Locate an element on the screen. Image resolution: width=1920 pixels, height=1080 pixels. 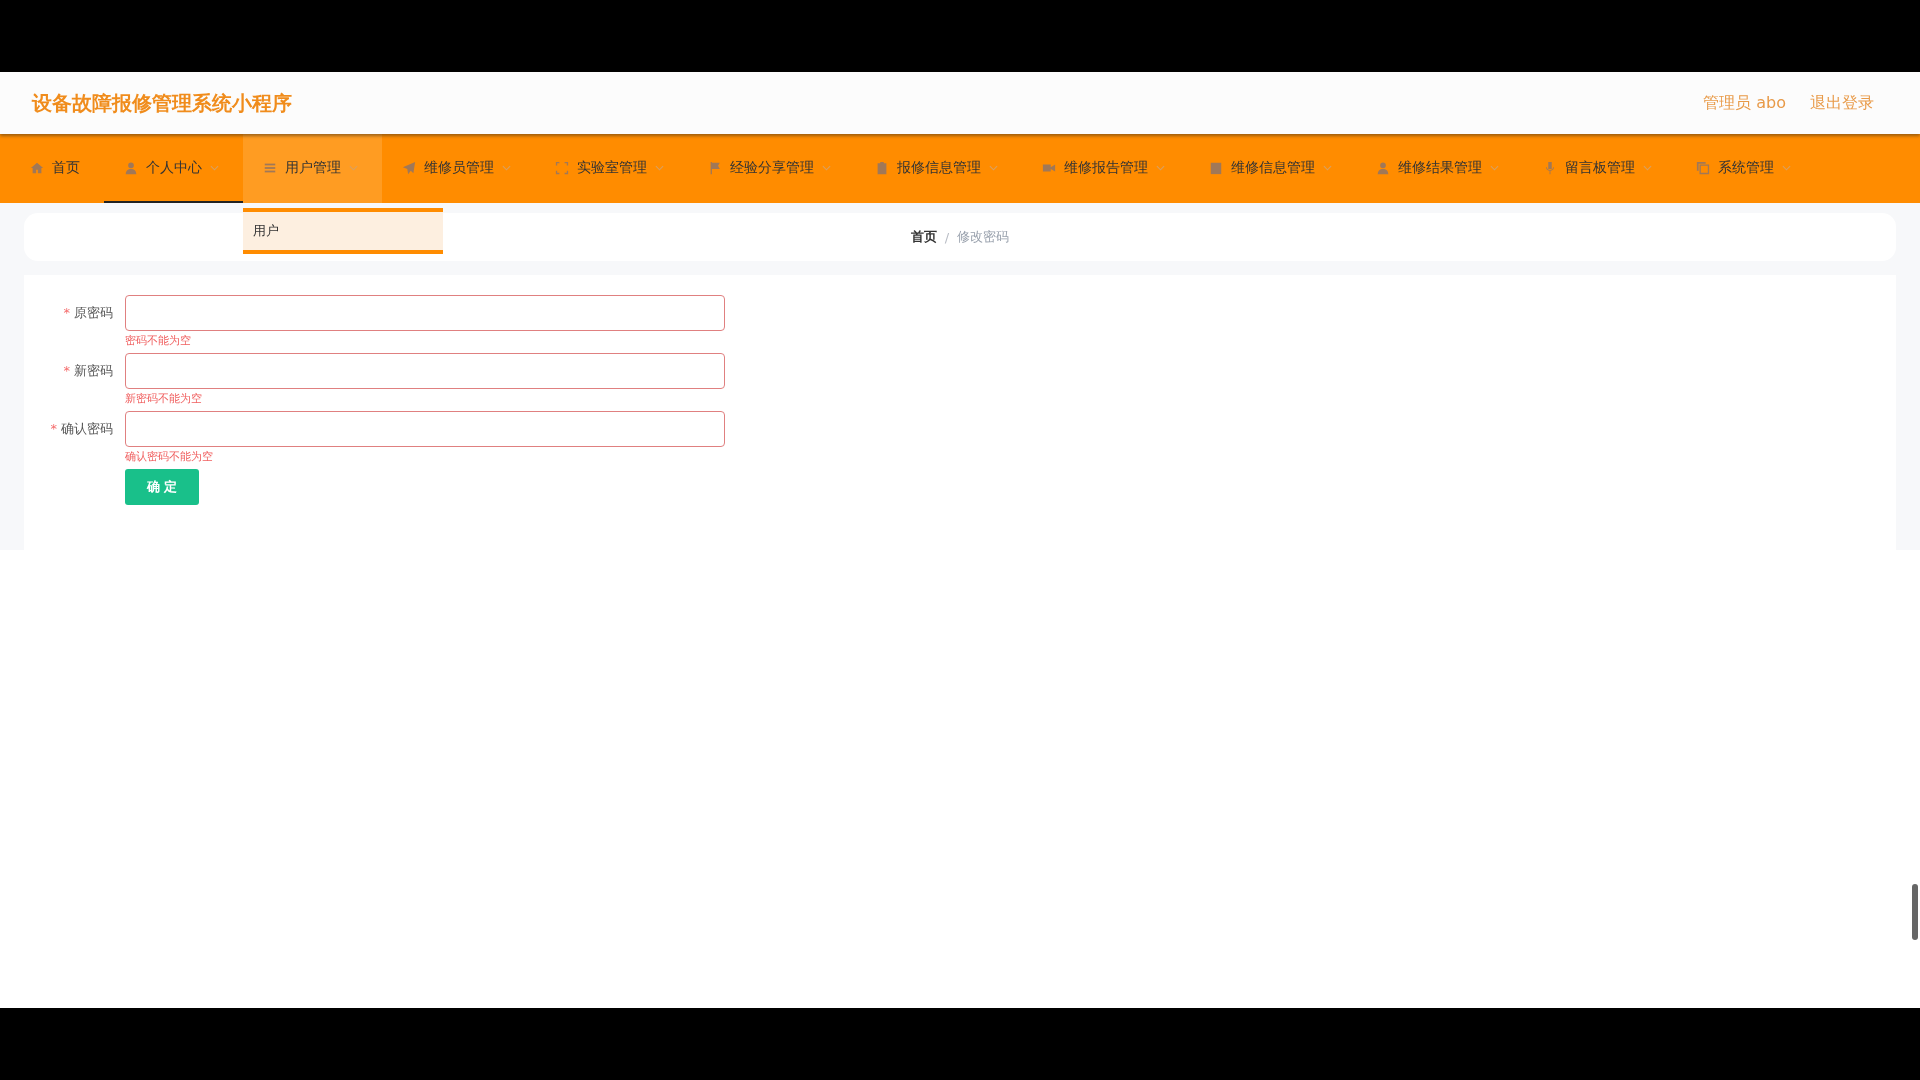
dropdown-item: 用户 is located at coordinates (343, 231).